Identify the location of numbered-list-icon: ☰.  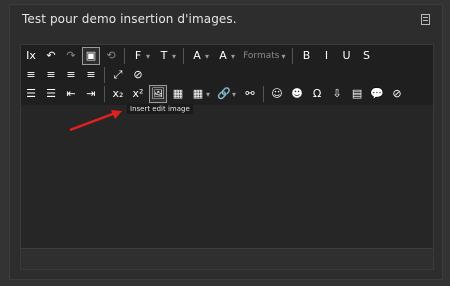
(51, 94).